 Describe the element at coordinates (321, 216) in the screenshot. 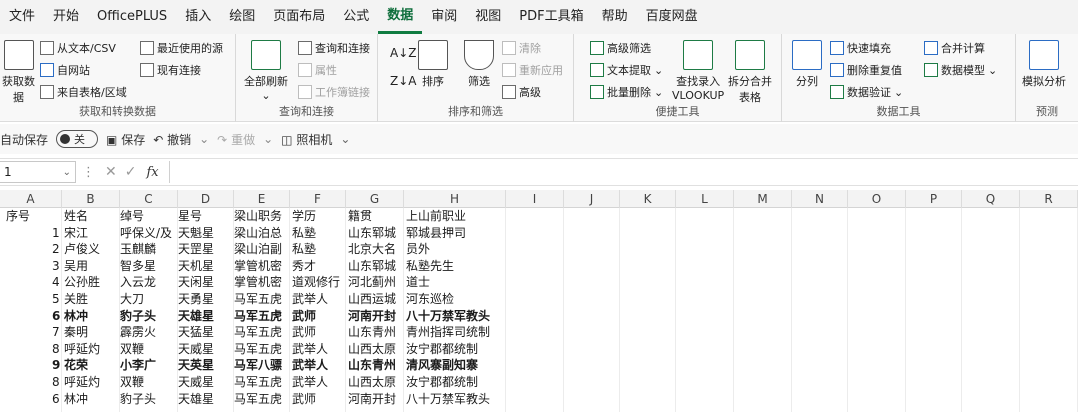

I see `header-cell: 学历` at that location.